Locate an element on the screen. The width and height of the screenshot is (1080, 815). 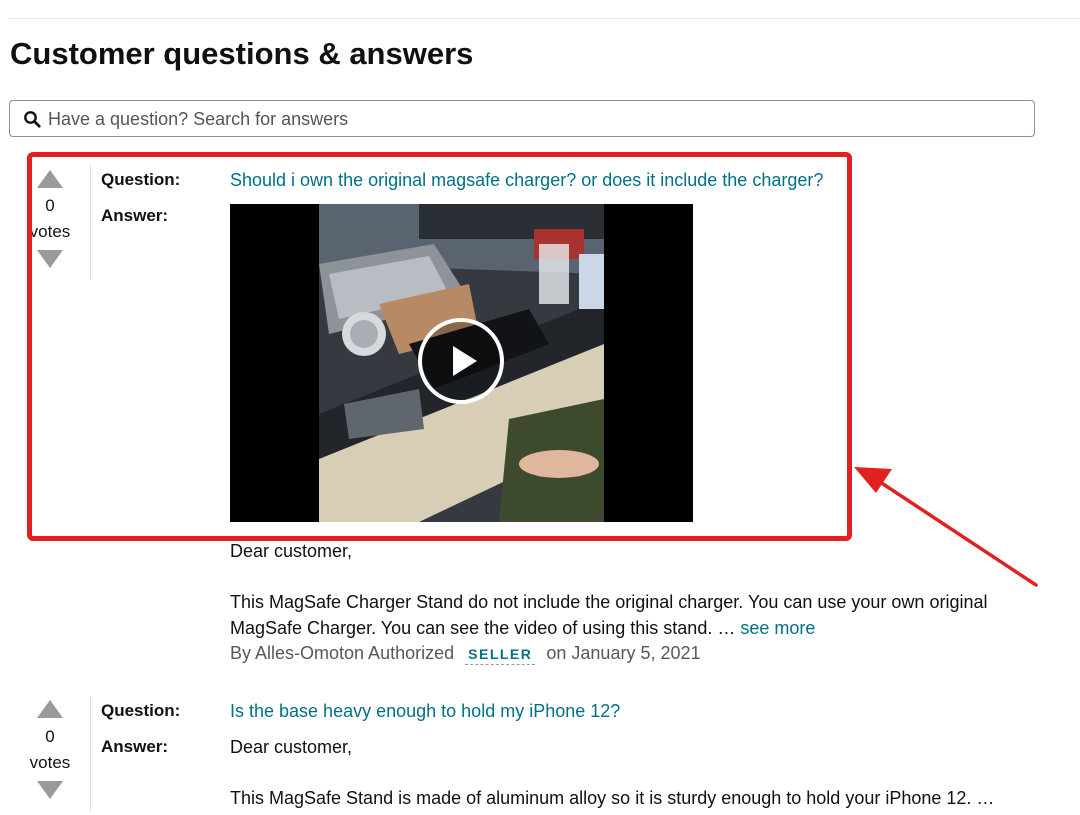
search-input is located at coordinates (528, 119).